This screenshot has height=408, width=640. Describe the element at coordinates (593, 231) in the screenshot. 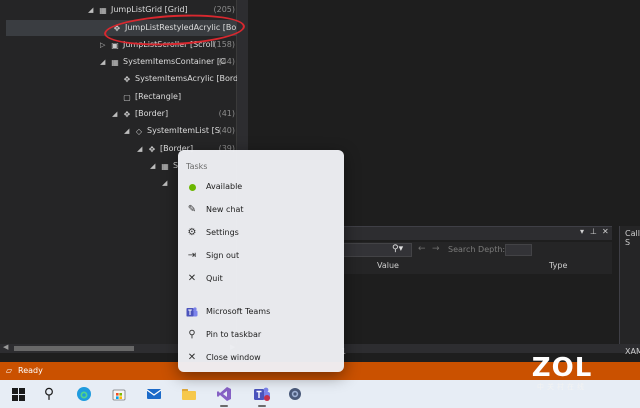

I see `pin-icon: ⊥` at that location.